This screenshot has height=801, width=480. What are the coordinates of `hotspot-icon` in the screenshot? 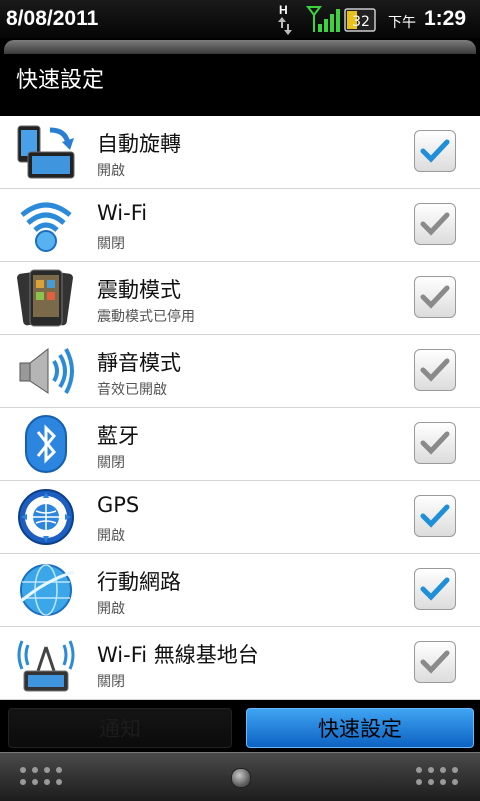 It's located at (46, 663).